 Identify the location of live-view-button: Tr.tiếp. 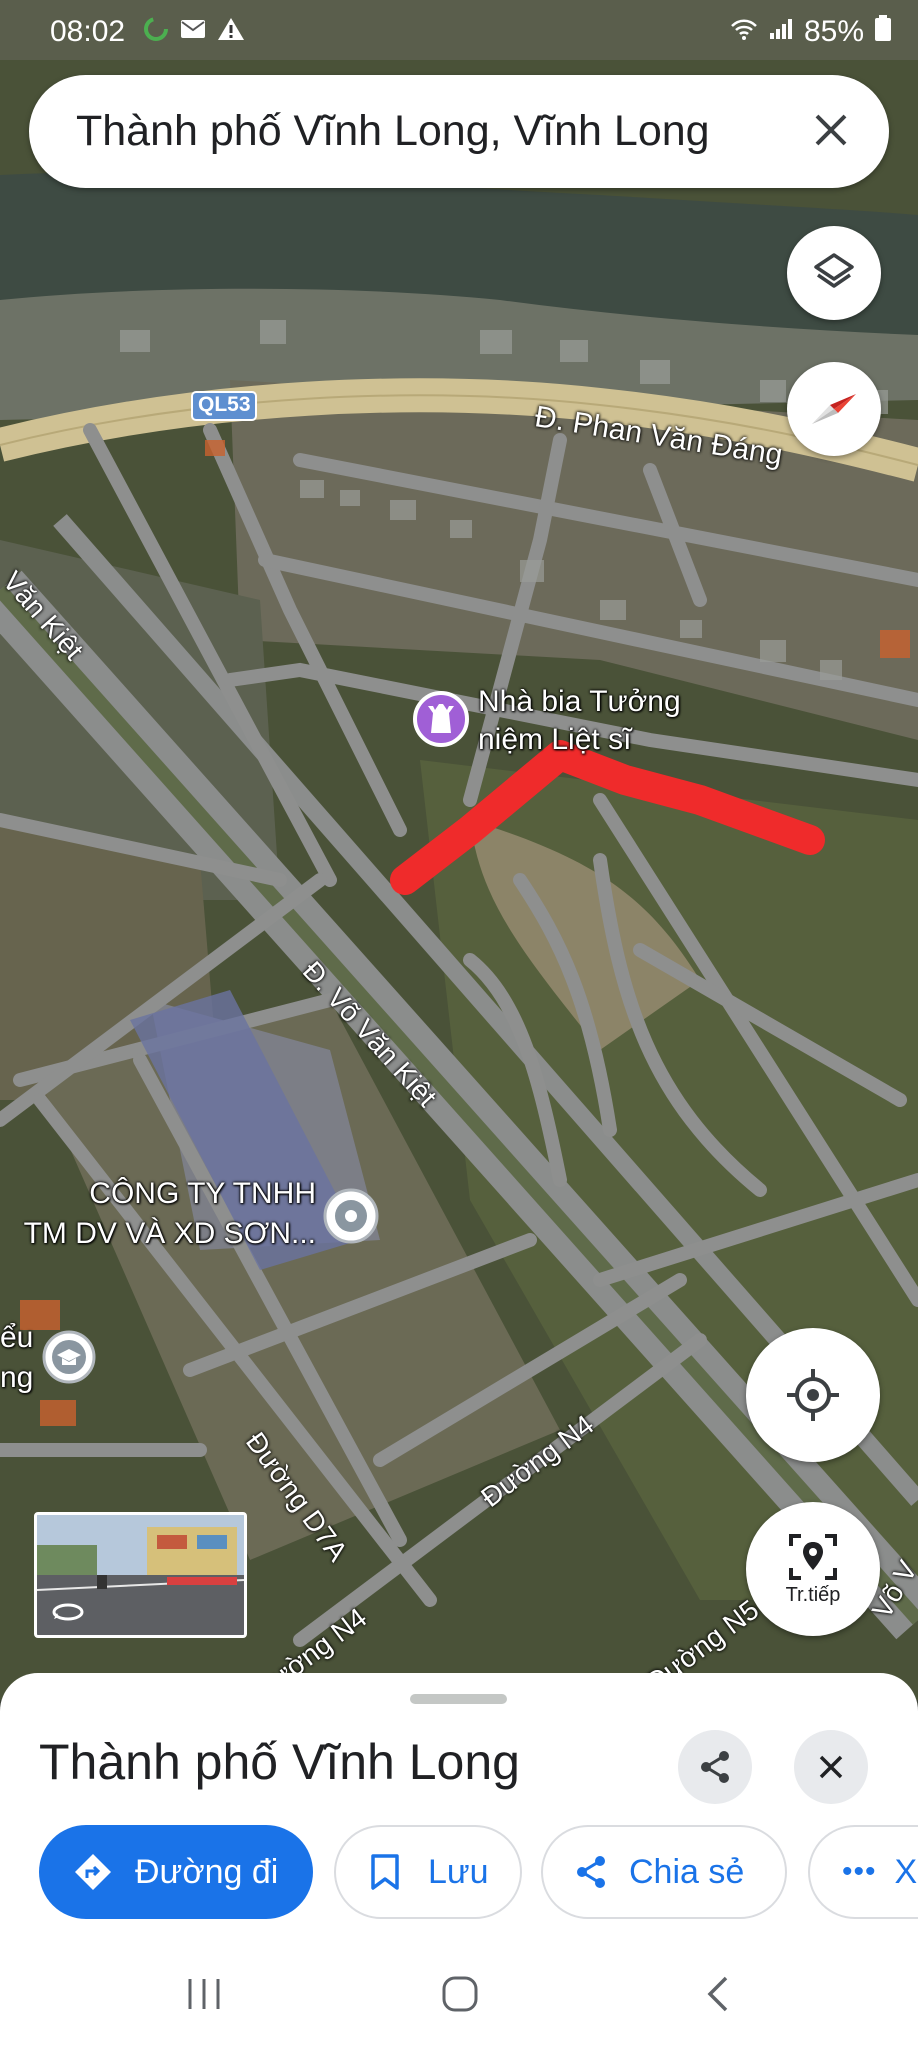
(813, 1569).